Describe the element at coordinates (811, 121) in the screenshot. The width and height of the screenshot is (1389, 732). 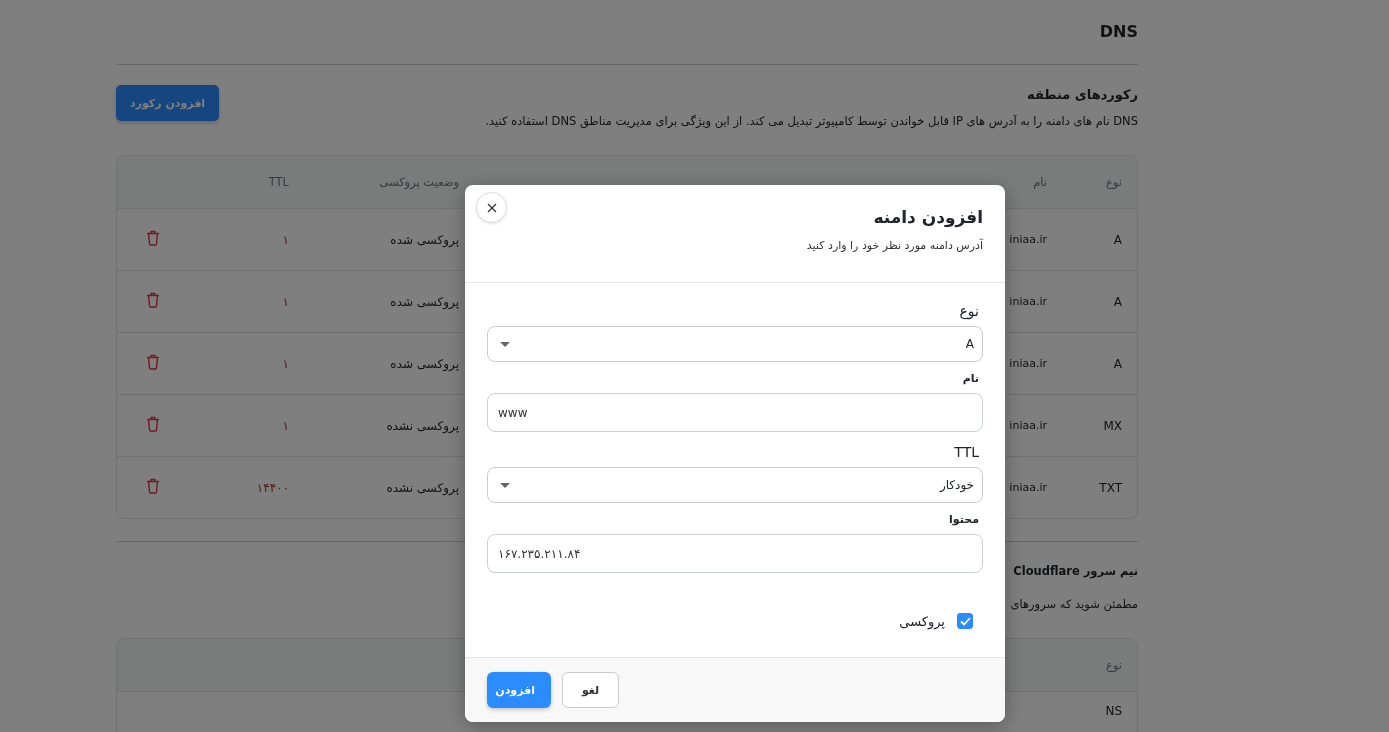
I see `section-description: DNS نام های دامنه را به آدرس های IP قابل خواندن توسط کامپیوتر تبدیل می کند. از این ویژگی برای مدیریت مناطق DNS استفاده کنید.` at that location.